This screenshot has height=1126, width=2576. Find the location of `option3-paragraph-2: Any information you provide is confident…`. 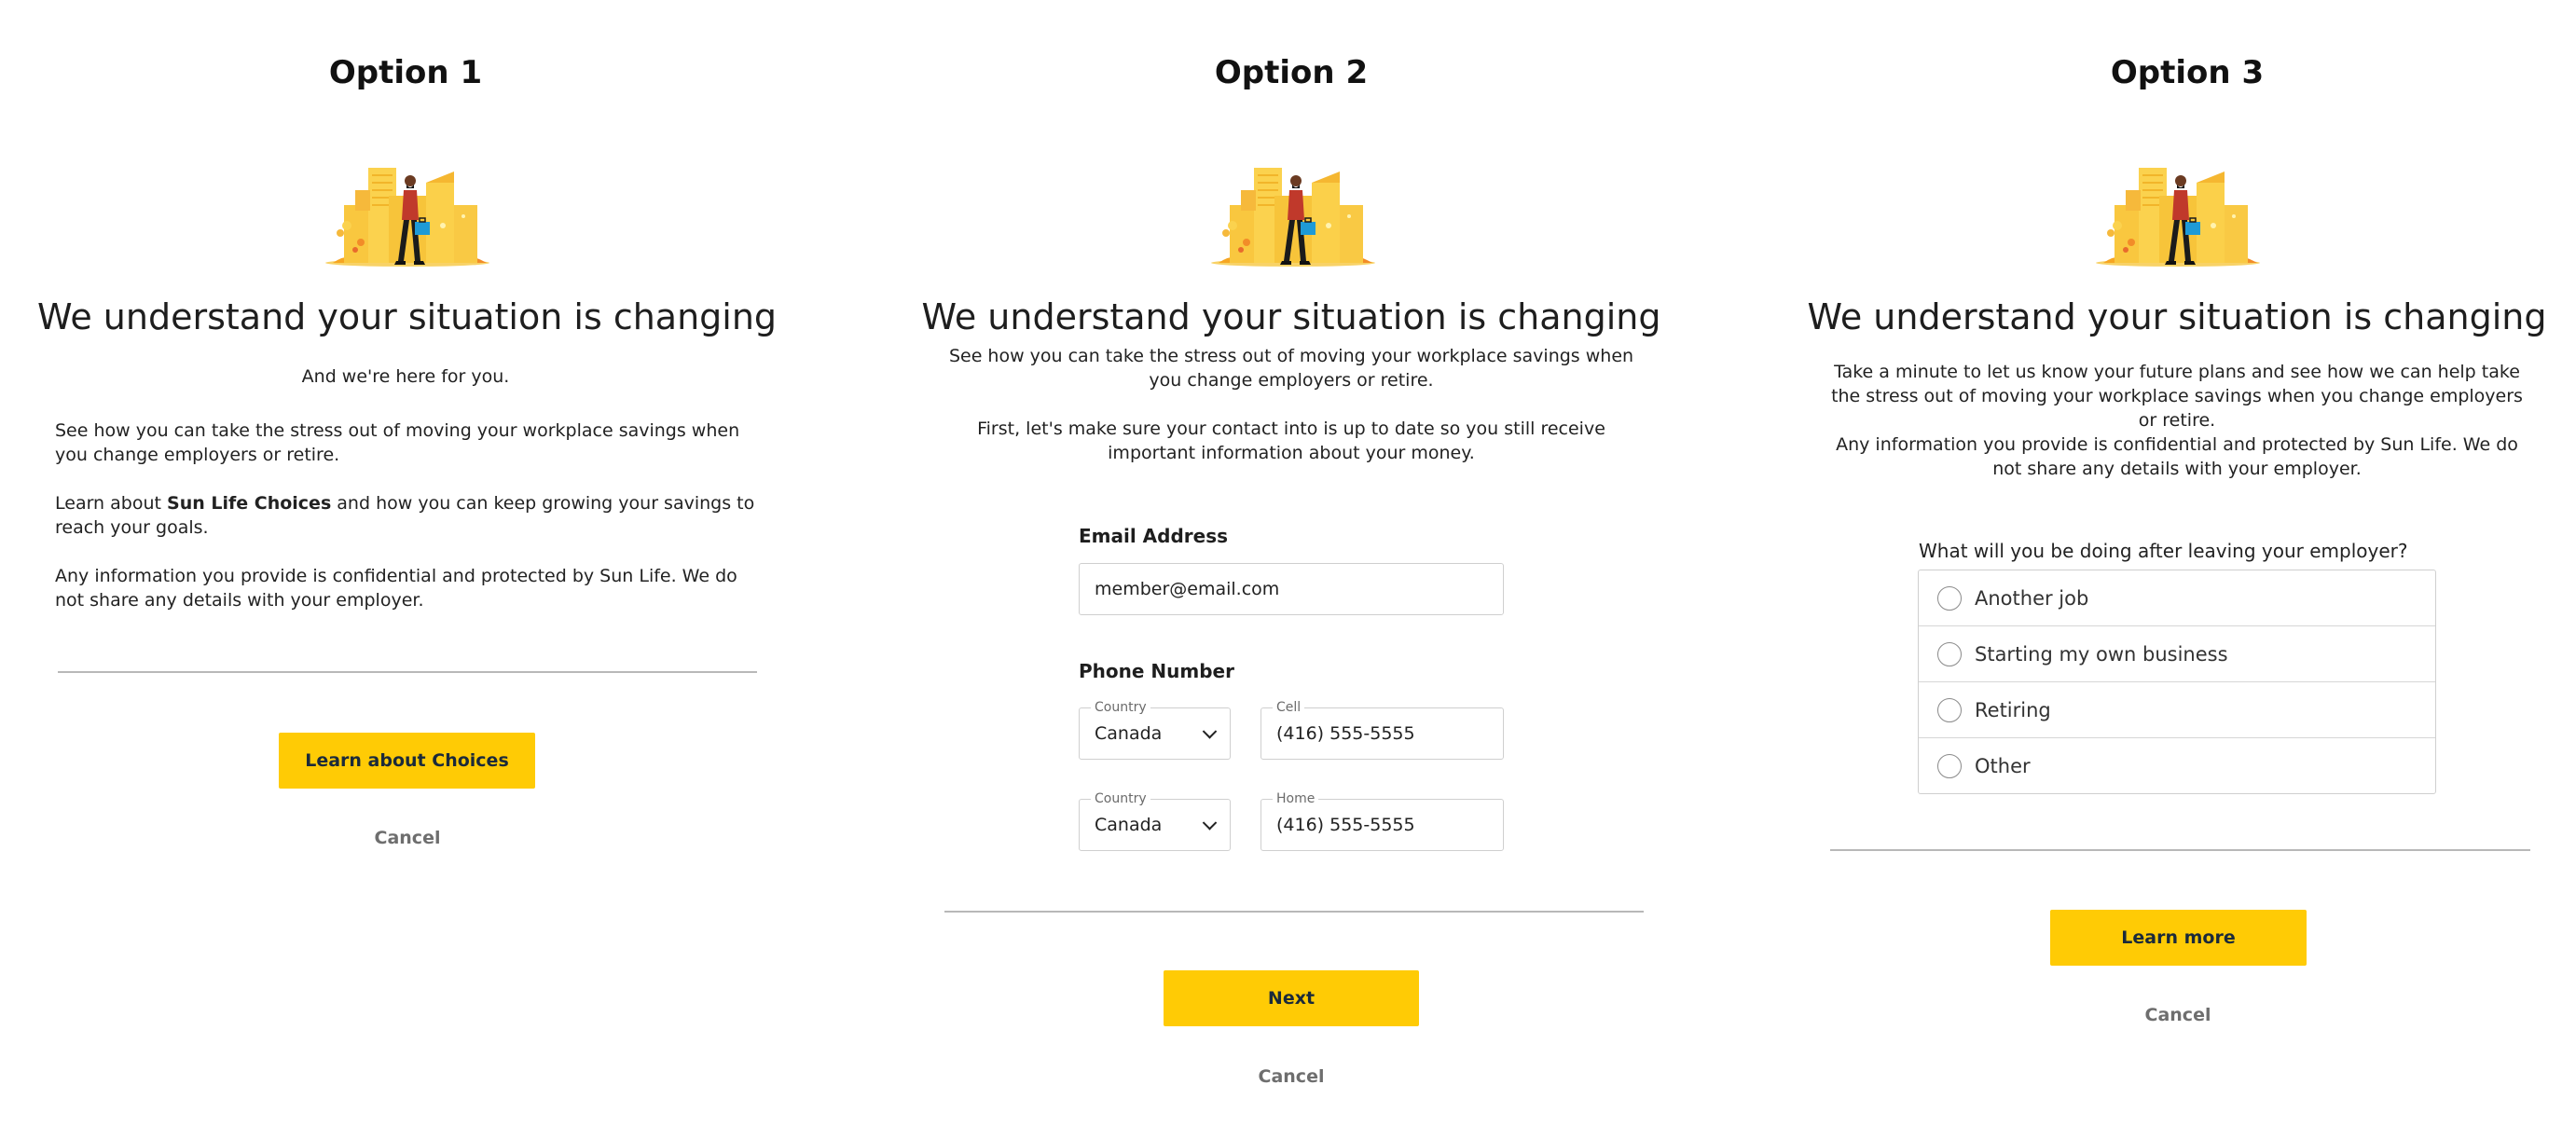

option3-paragraph-2: Any information you provide is confident… is located at coordinates (2177, 457).